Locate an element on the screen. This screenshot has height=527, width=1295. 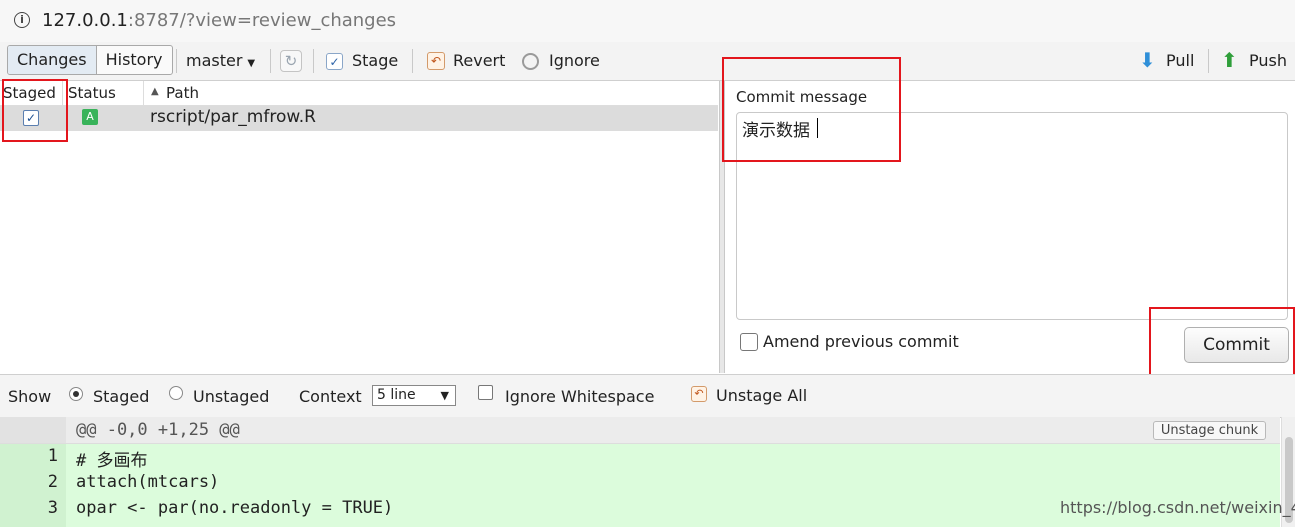
line-code: # 多画布 is located at coordinates (112, 461).